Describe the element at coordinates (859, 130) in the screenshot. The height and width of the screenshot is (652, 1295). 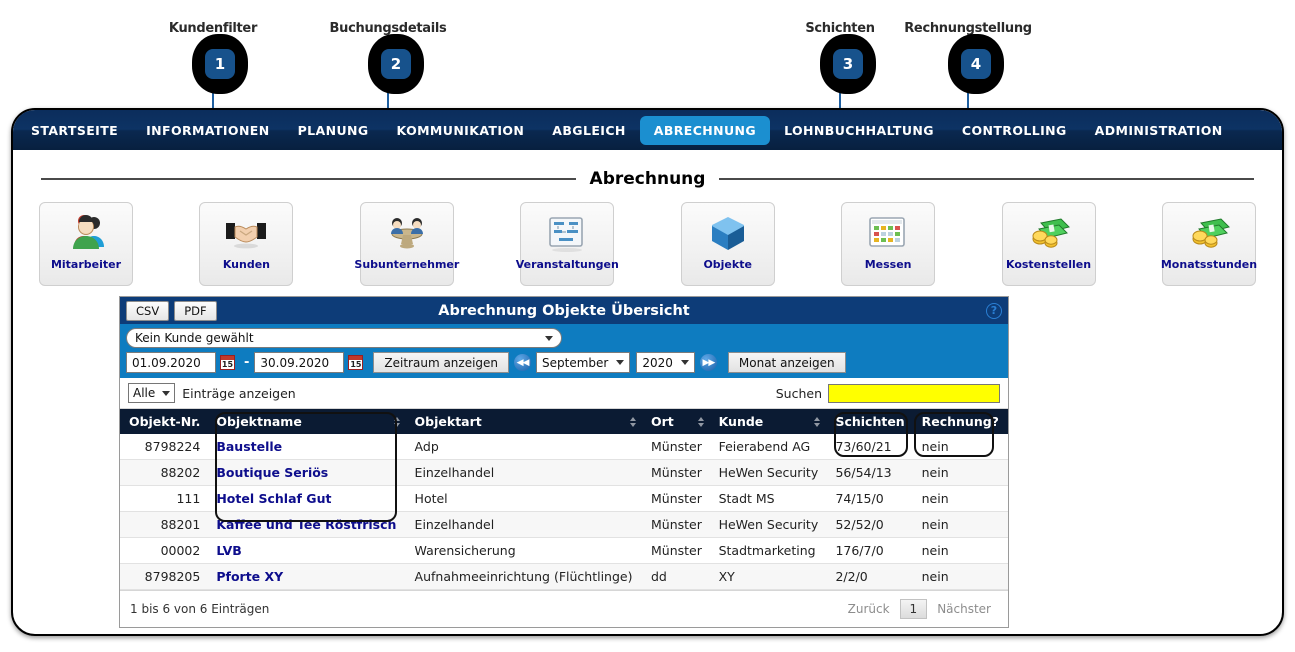
I see `nav-item-lohnbuchhaltung: LOHNBUCHHALTUNG` at that location.